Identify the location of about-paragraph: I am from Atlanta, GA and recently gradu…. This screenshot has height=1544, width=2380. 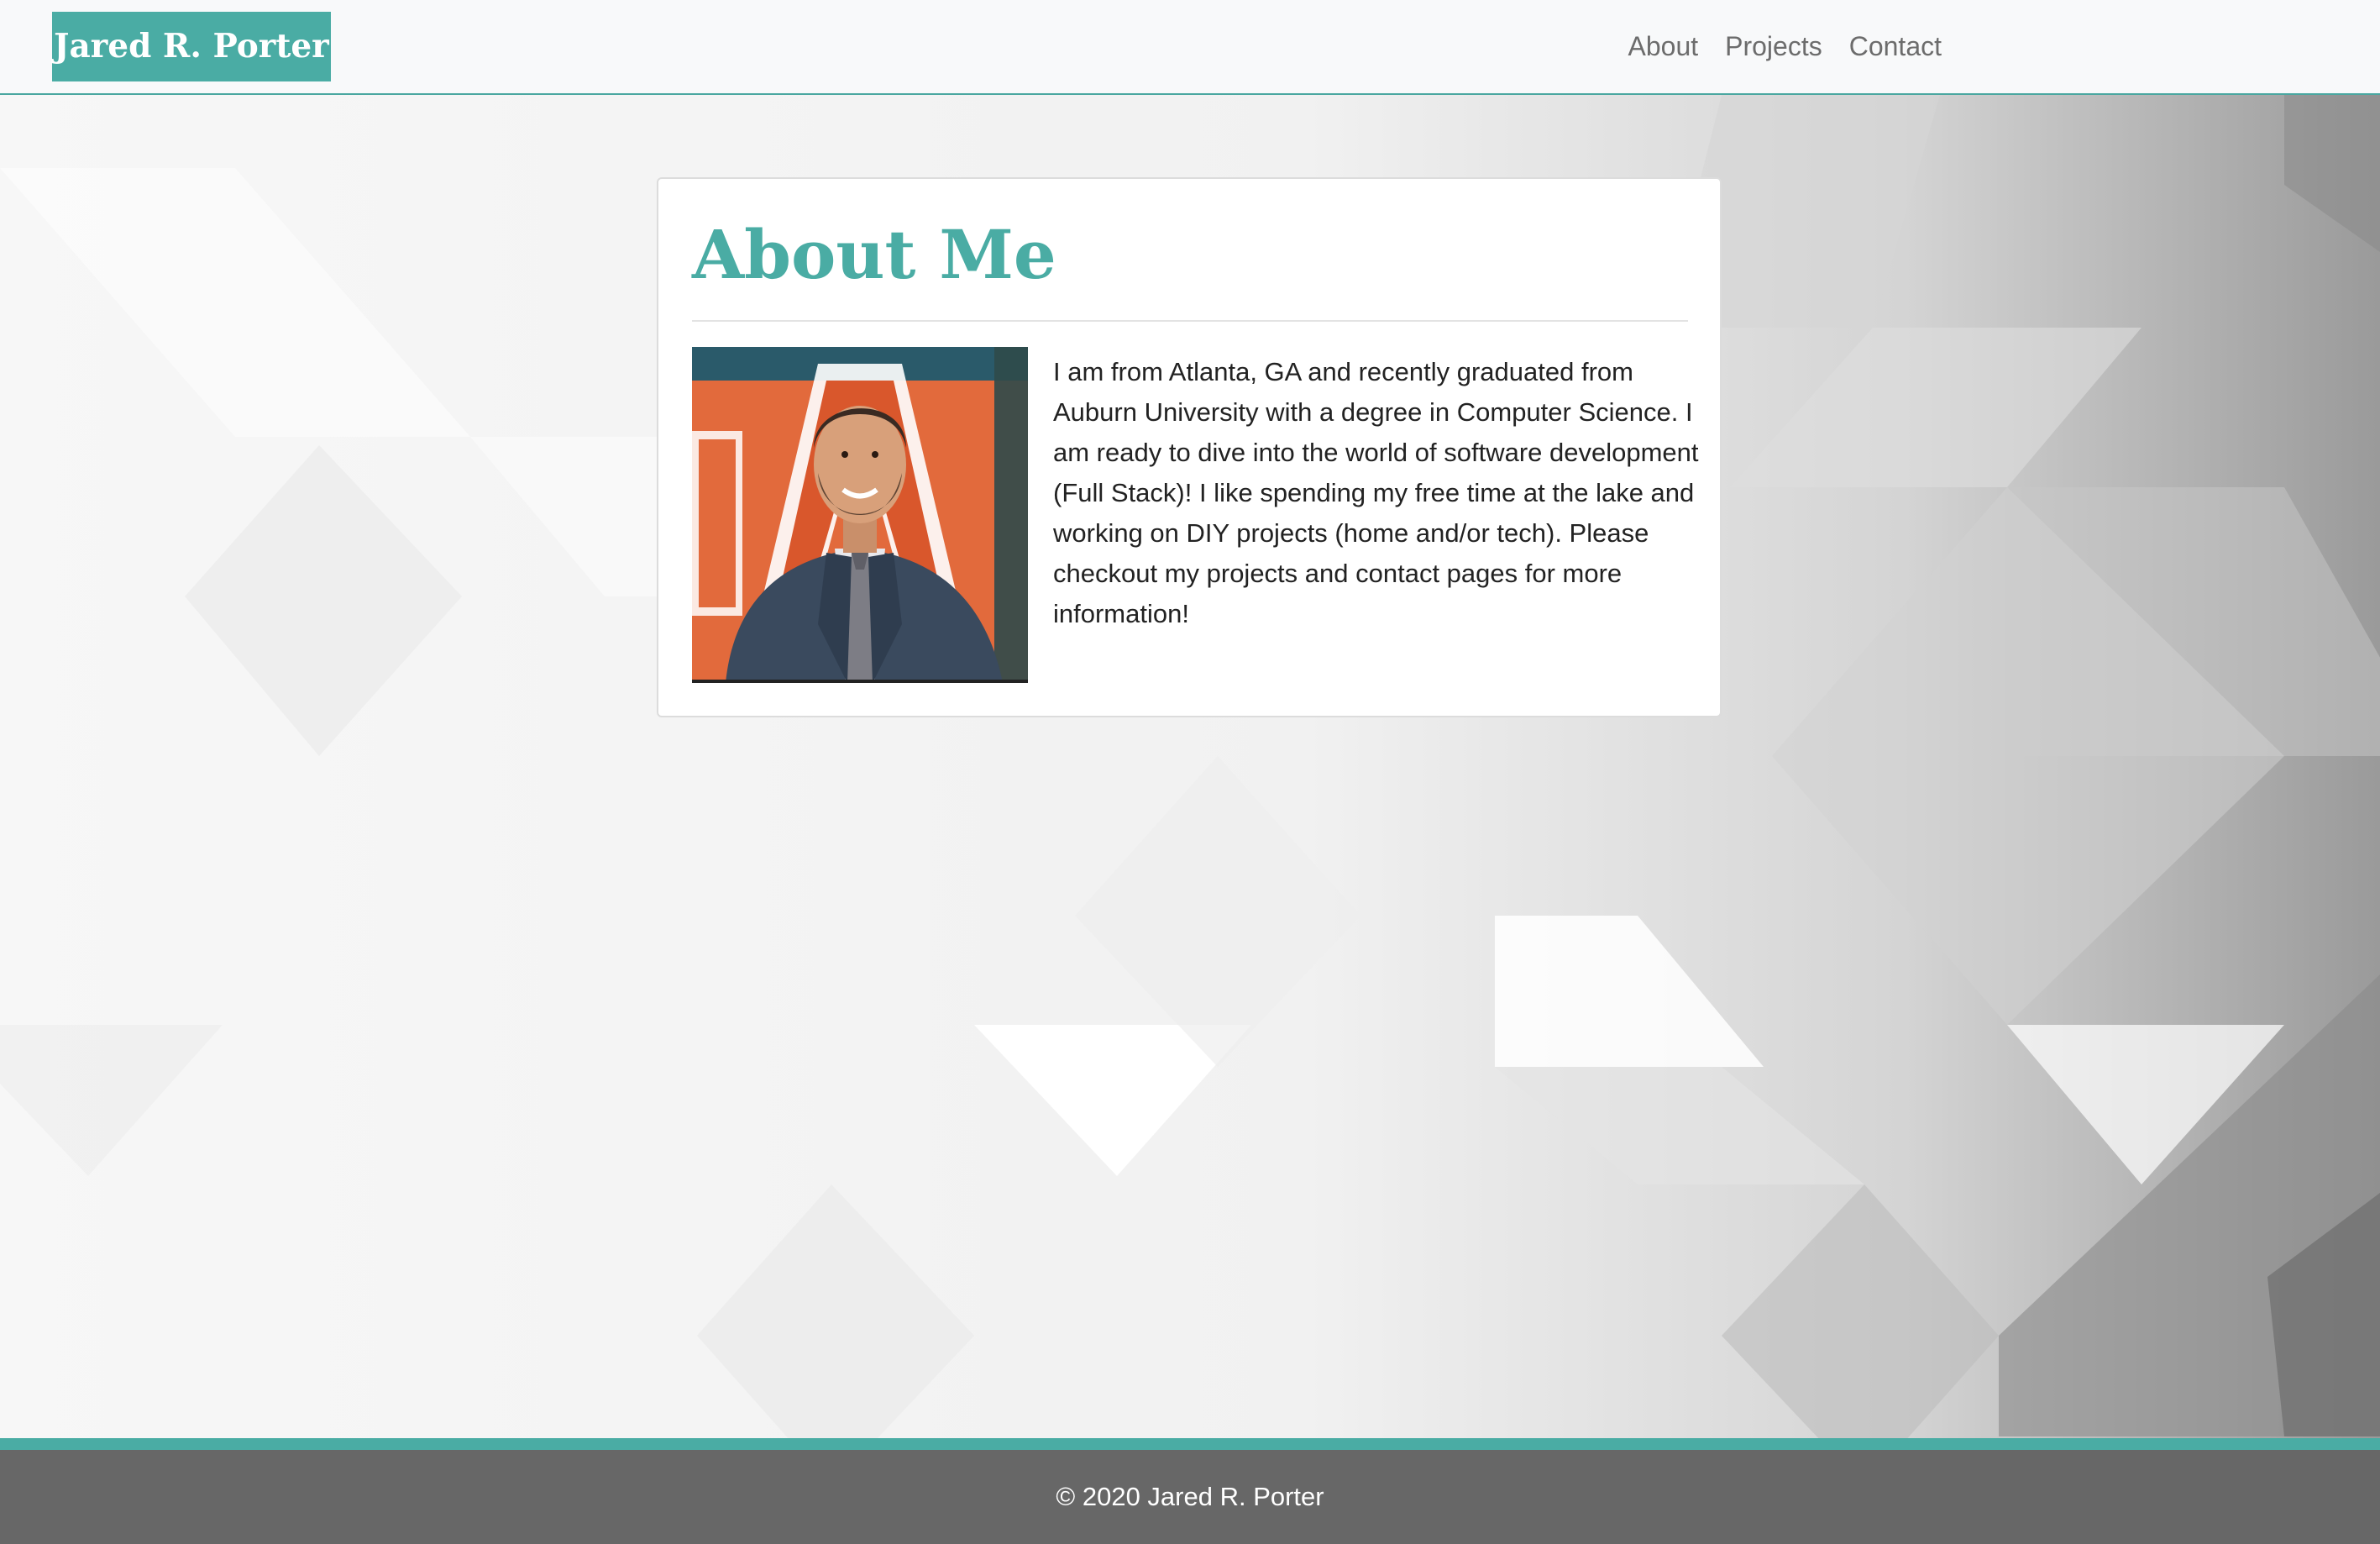
(1376, 492).